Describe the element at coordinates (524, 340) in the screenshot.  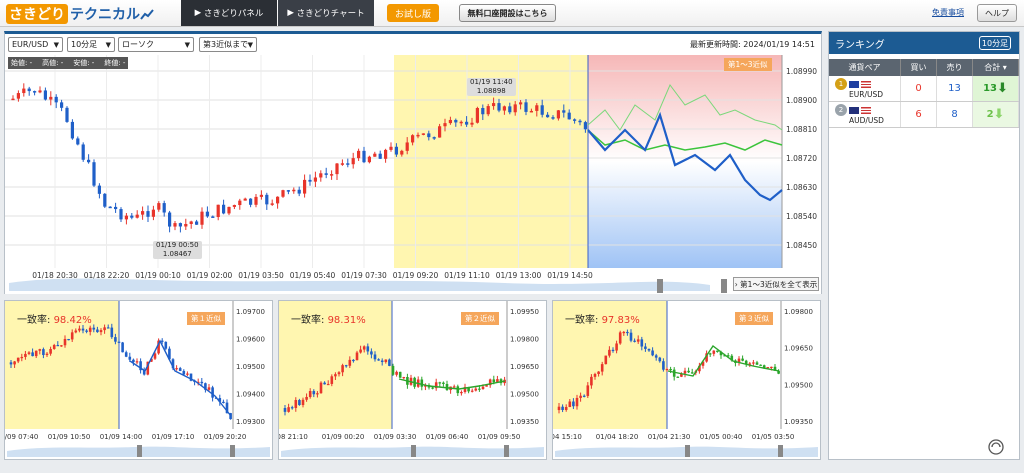
I see `y-tick-label: 1.09800` at that location.